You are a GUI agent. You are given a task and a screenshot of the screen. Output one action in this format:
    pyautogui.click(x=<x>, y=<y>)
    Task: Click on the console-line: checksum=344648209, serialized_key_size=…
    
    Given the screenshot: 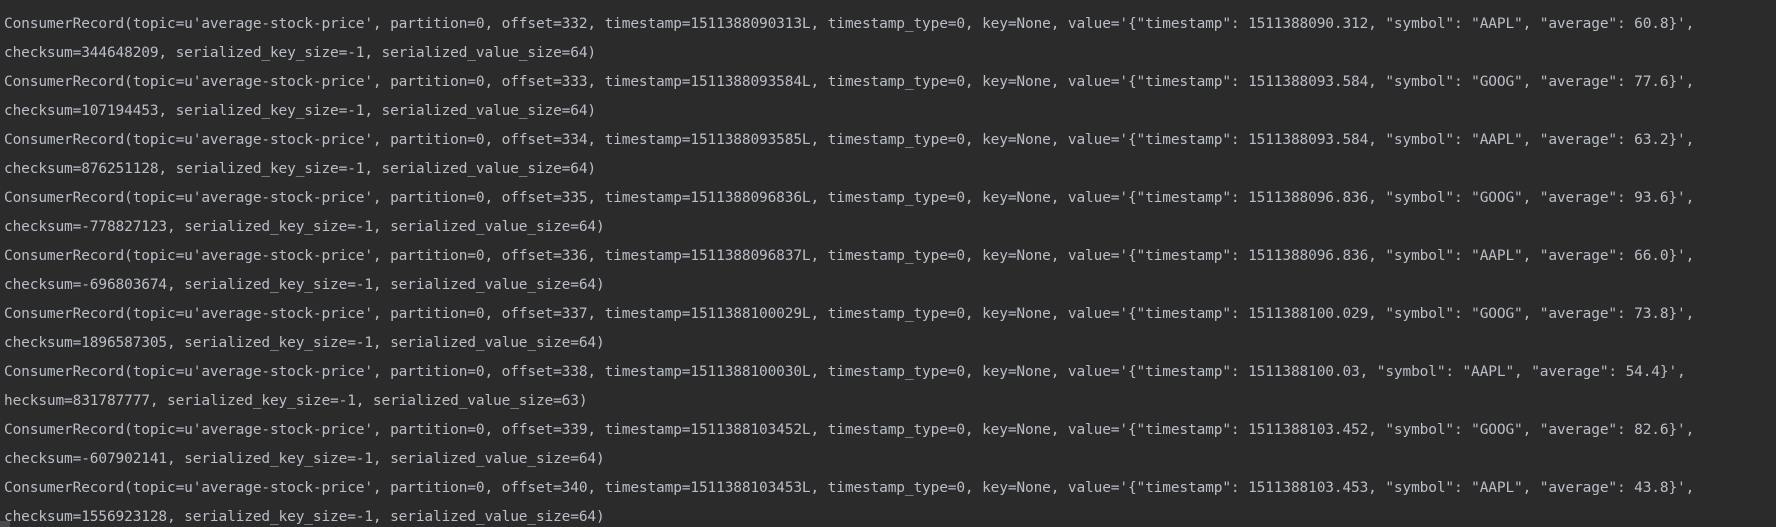 What is the action you would take?
    pyautogui.click(x=300, y=53)
    